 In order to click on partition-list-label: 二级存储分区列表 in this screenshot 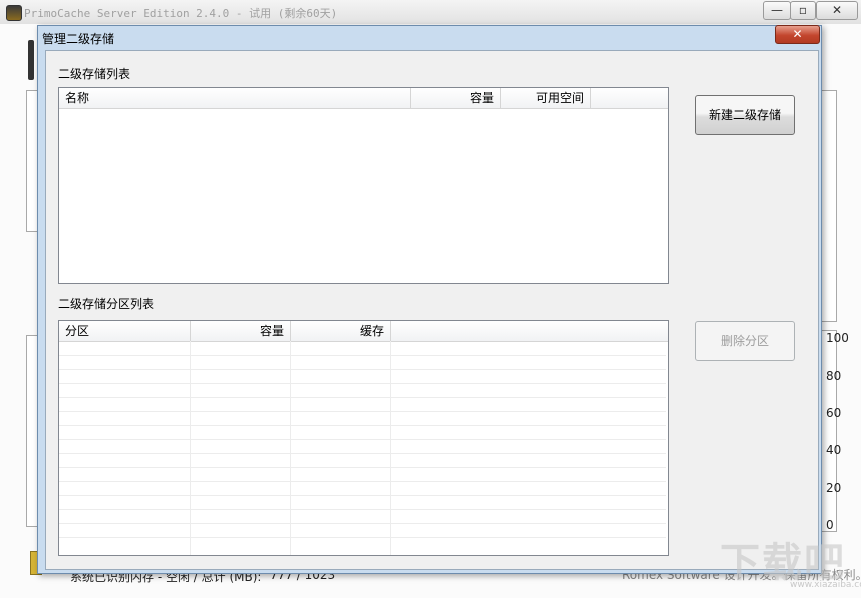, I will do `click(106, 304)`.